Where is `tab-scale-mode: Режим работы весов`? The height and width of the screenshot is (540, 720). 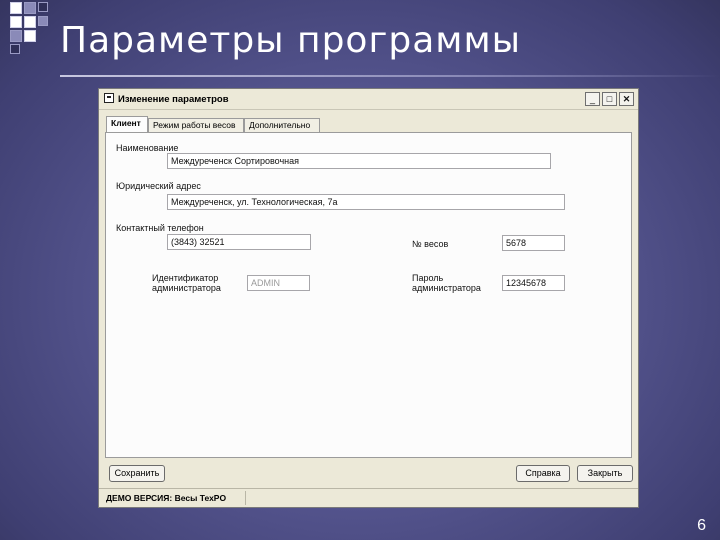 tab-scale-mode: Режим работы весов is located at coordinates (196, 125).